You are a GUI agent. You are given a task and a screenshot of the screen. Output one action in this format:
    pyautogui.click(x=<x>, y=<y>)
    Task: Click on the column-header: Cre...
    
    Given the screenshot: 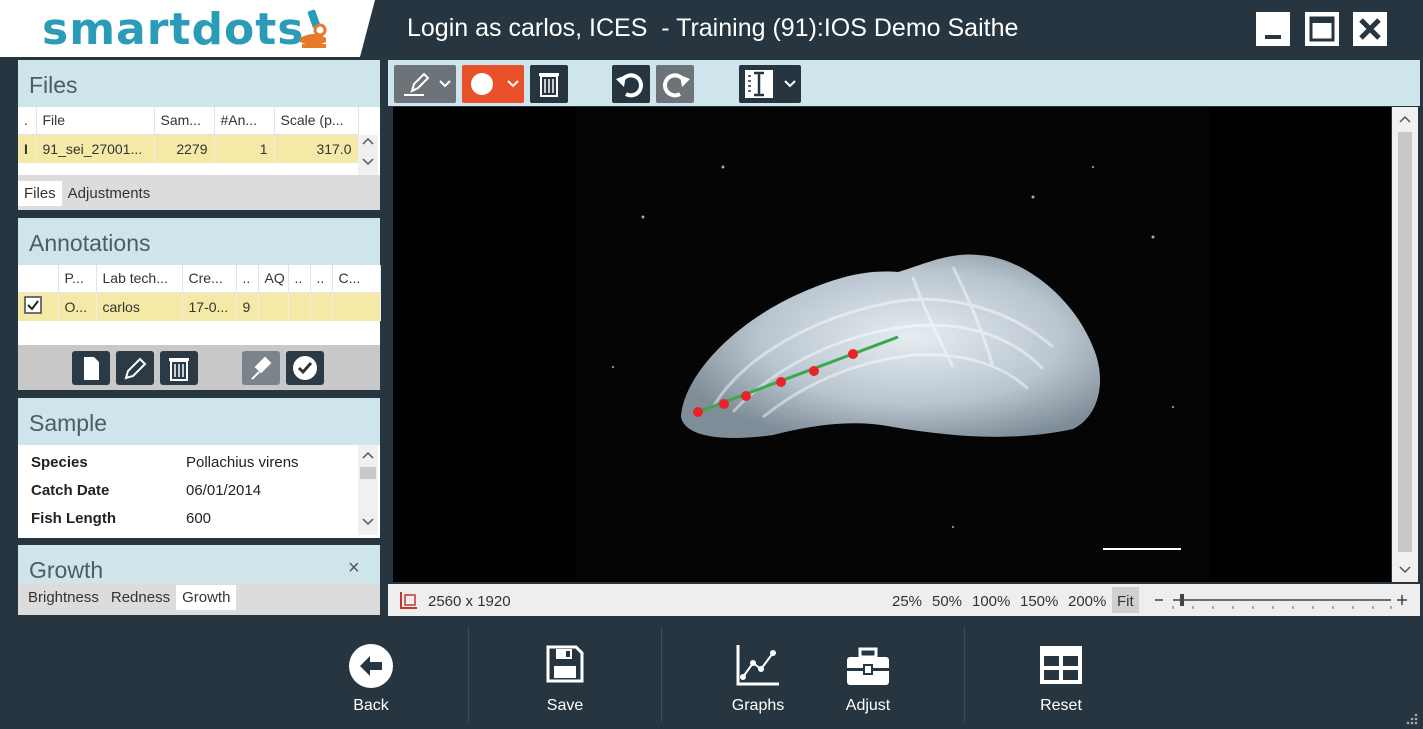 What is the action you would take?
    pyautogui.click(x=209, y=279)
    